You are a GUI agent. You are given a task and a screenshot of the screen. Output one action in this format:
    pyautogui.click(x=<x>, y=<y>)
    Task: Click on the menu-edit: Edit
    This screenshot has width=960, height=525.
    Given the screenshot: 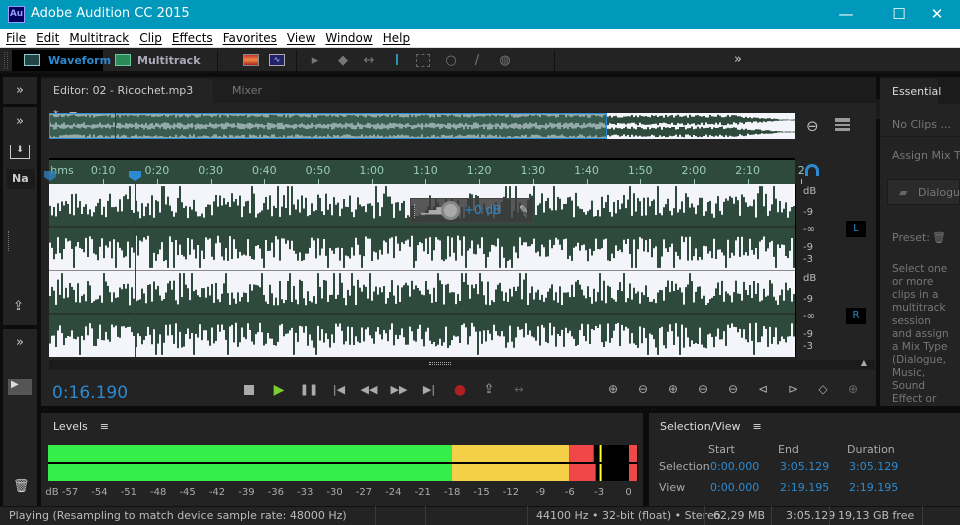 What is the action you would take?
    pyautogui.click(x=47, y=38)
    